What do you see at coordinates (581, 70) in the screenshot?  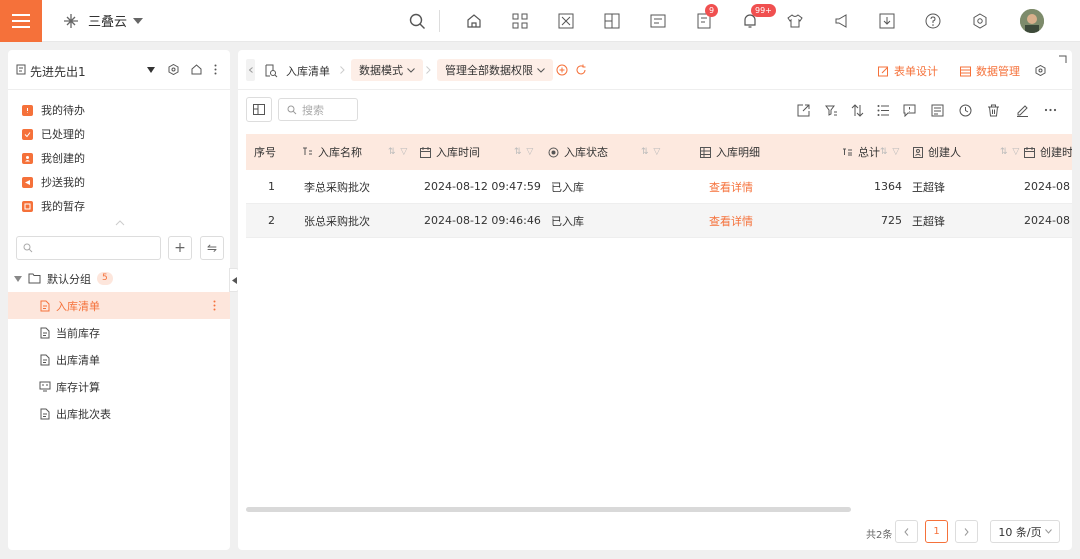 I see `refresh-icon` at bounding box center [581, 70].